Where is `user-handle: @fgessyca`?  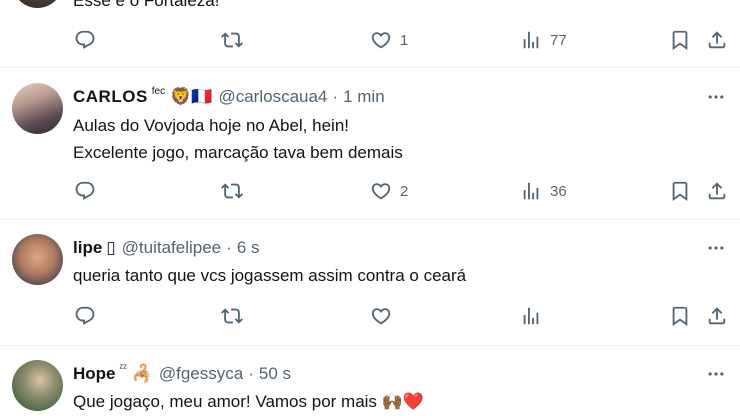 user-handle: @fgessyca is located at coordinates (201, 374).